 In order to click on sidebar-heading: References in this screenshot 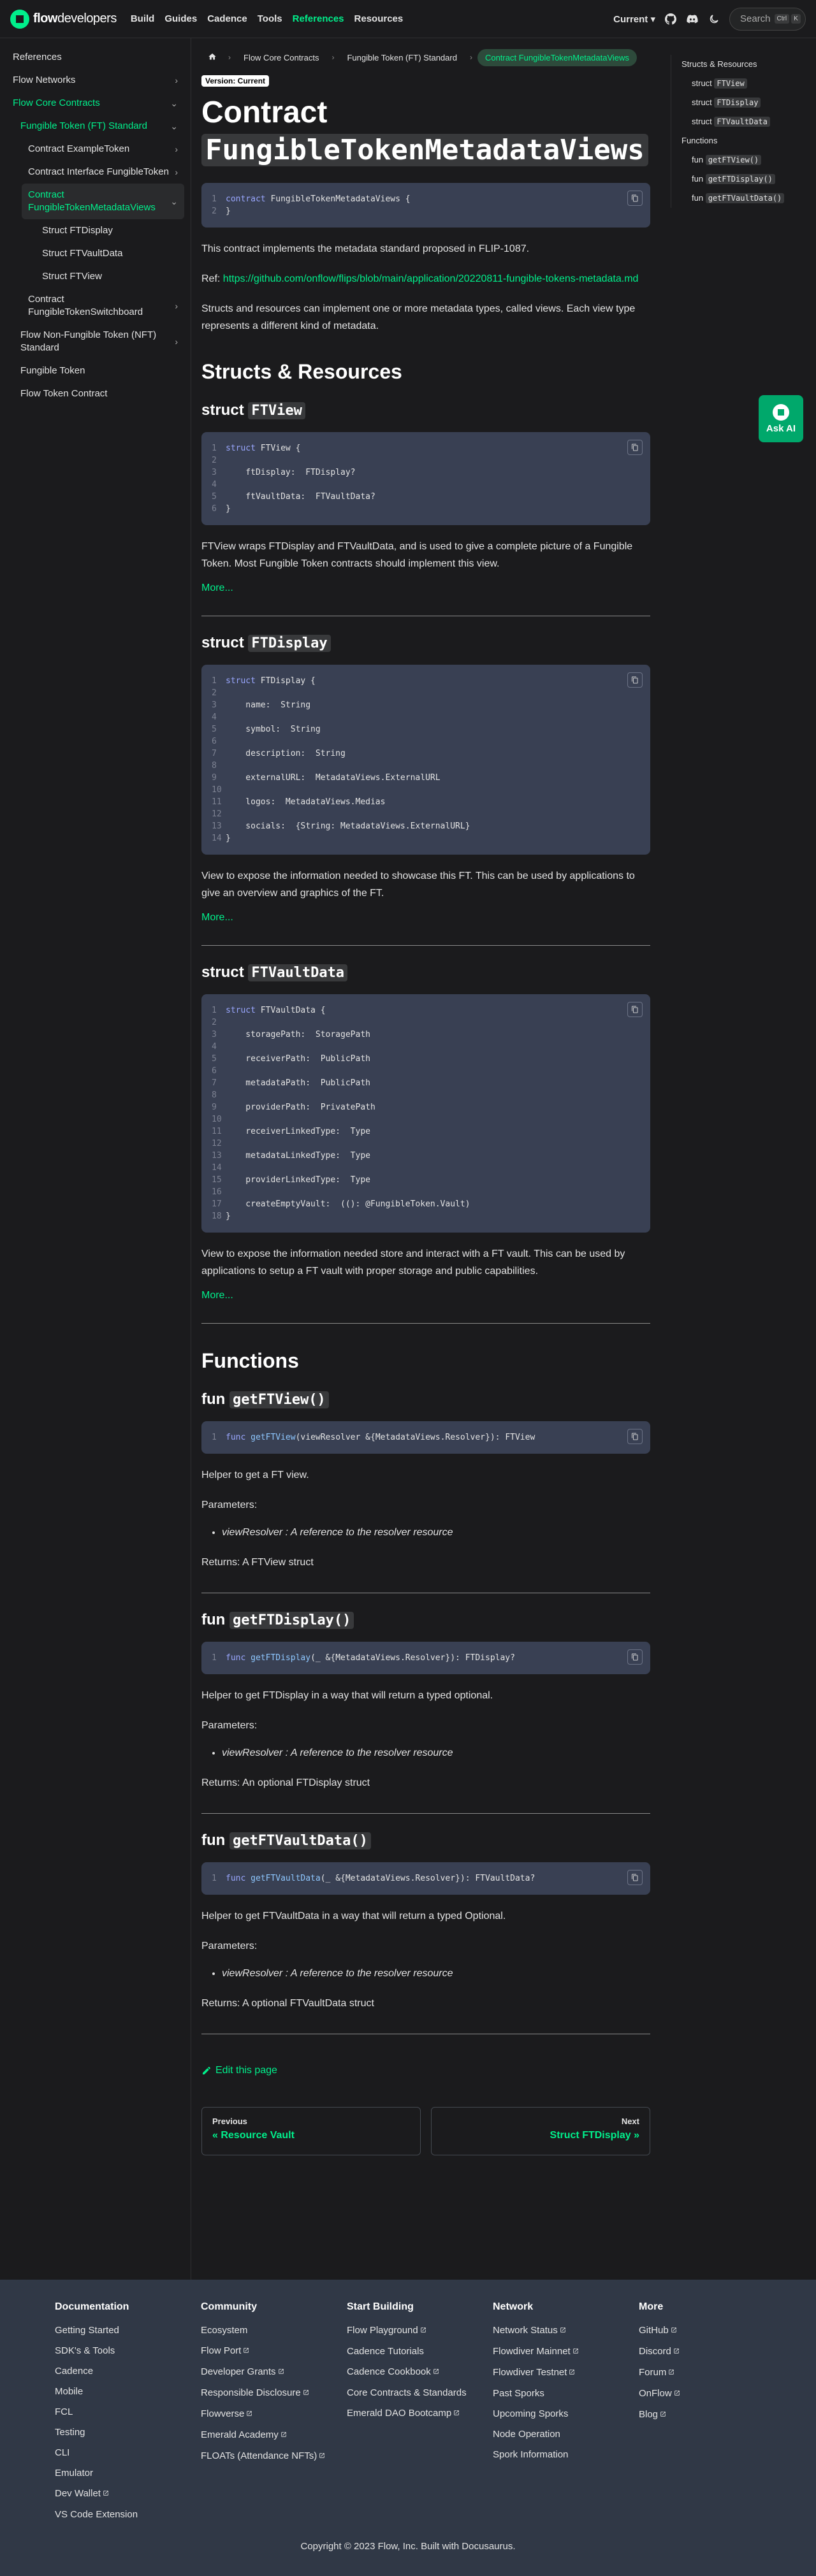, I will do `click(95, 57)`.